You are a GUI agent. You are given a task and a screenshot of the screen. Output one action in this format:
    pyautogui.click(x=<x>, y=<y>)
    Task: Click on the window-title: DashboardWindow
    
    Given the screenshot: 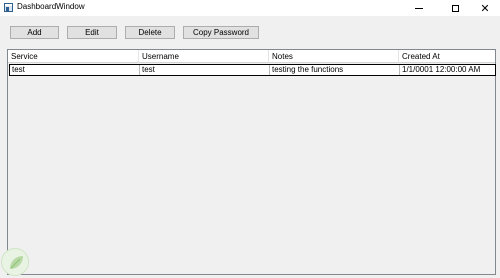 What is the action you would take?
    pyautogui.click(x=51, y=6)
    